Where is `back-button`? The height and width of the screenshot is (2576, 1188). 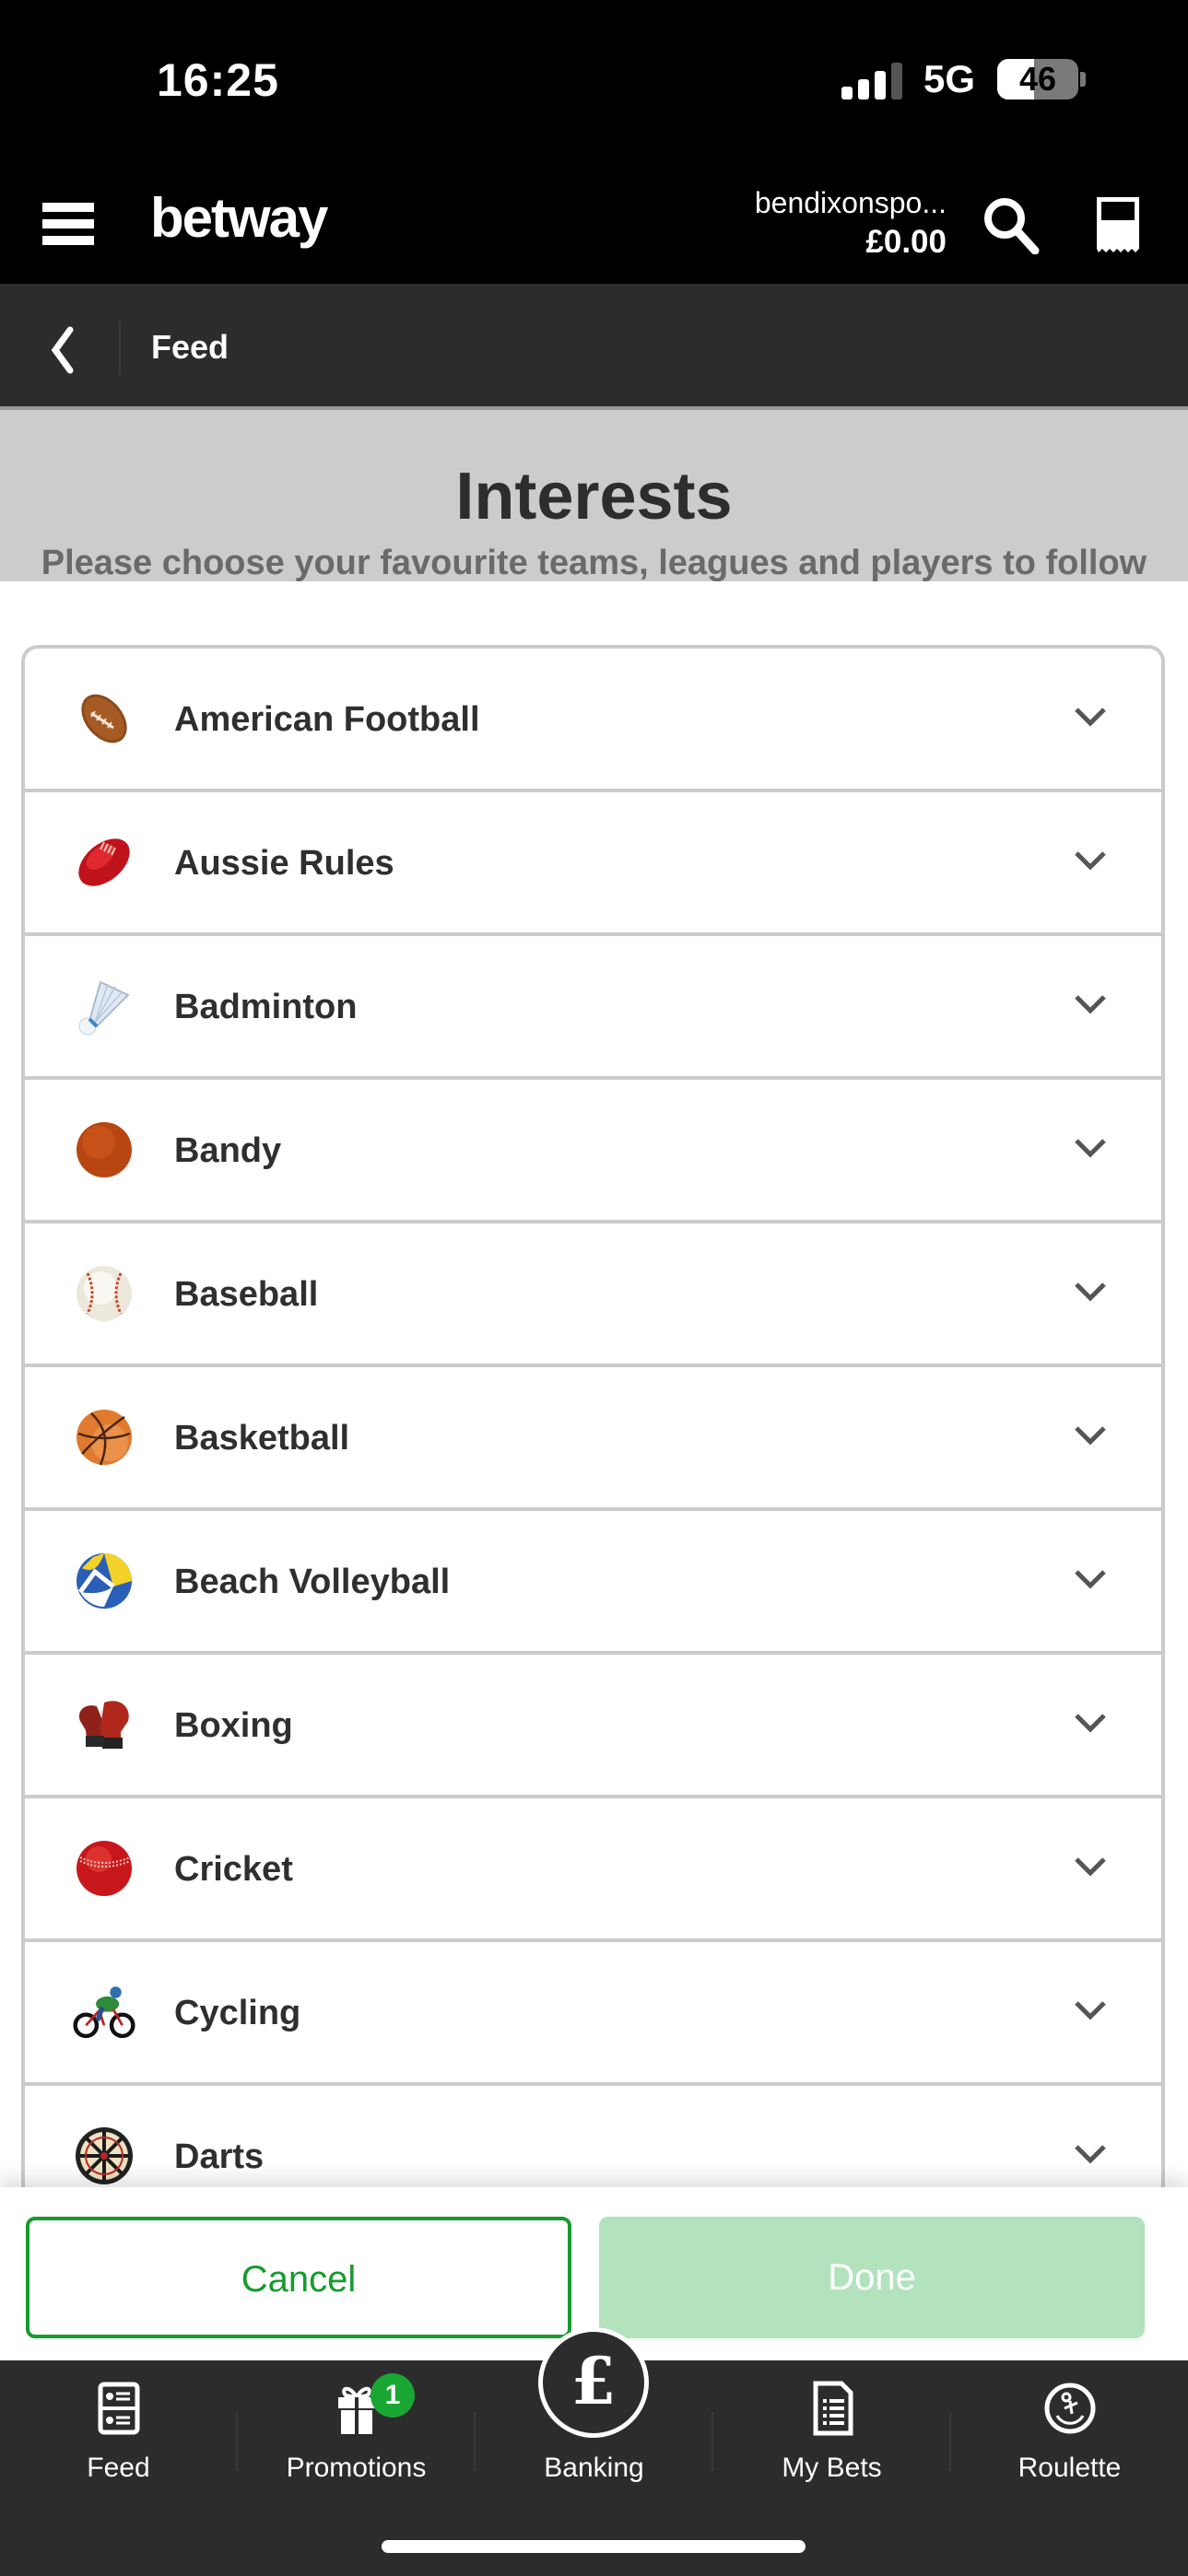
back-button is located at coordinates (74, 346).